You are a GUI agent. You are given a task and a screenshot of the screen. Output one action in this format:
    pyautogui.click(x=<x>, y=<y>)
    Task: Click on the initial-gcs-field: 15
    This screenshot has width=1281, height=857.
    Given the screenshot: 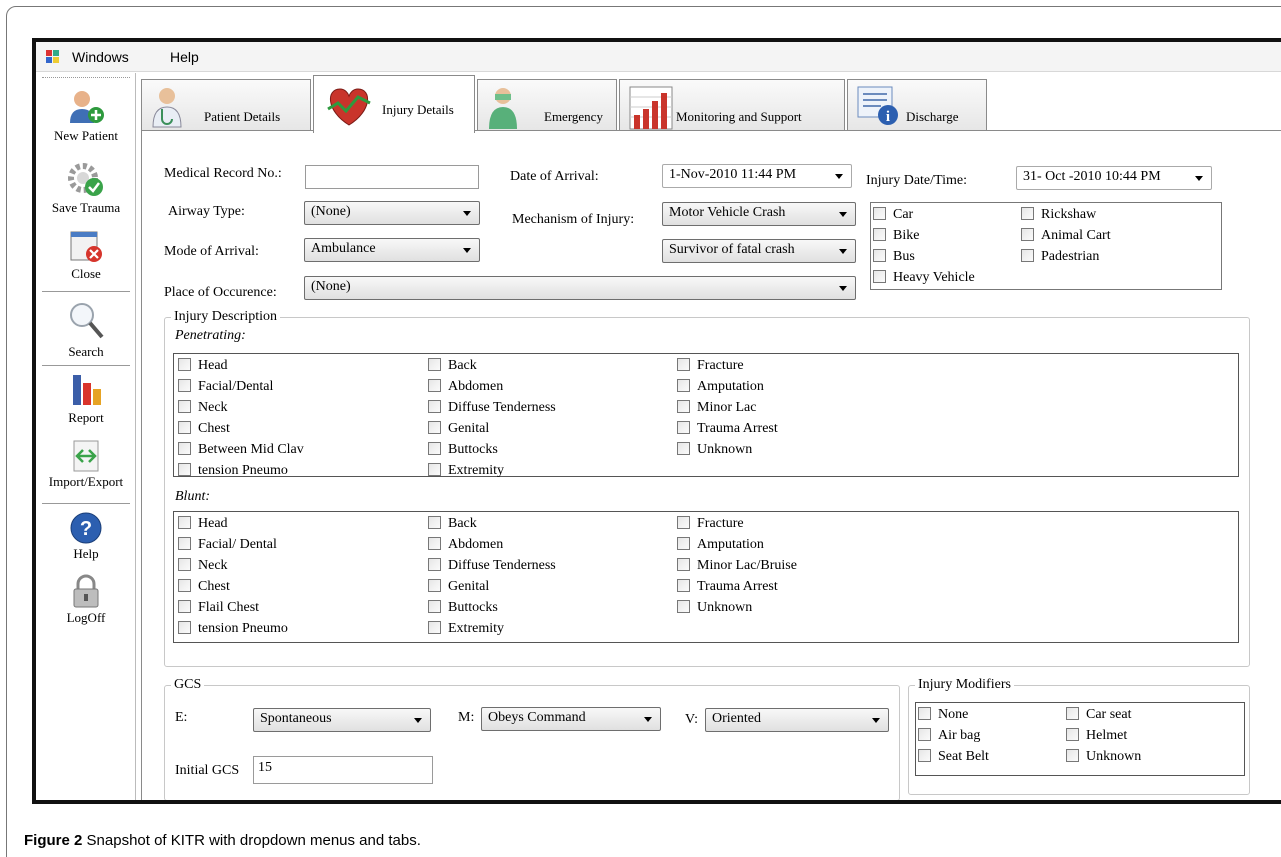 What is the action you would take?
    pyautogui.click(x=343, y=770)
    